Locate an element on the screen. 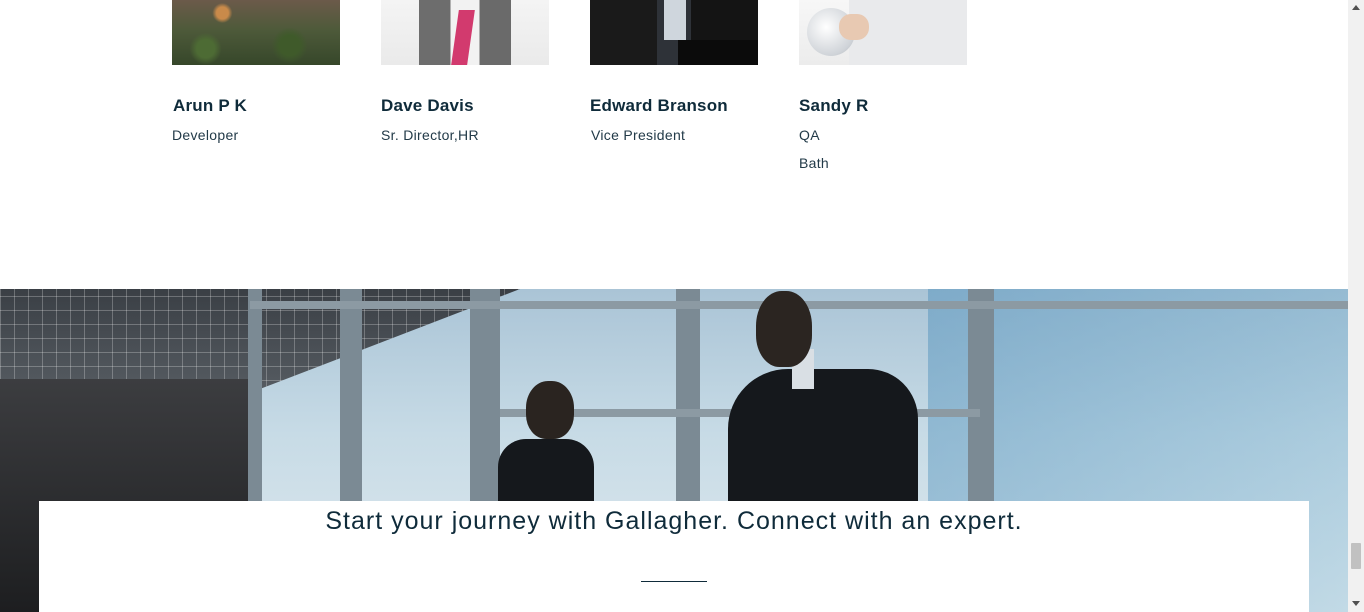  team-member-role: Sr. Director,HR is located at coordinates (430, 135).